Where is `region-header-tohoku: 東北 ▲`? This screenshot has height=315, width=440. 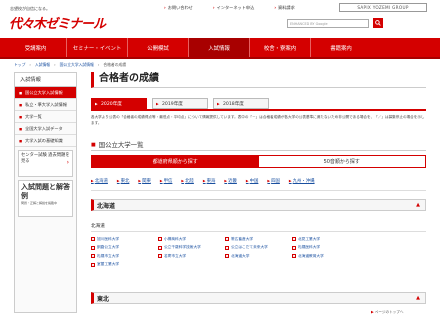 region-header-tohoku: 東北 ▲ is located at coordinates (258, 298).